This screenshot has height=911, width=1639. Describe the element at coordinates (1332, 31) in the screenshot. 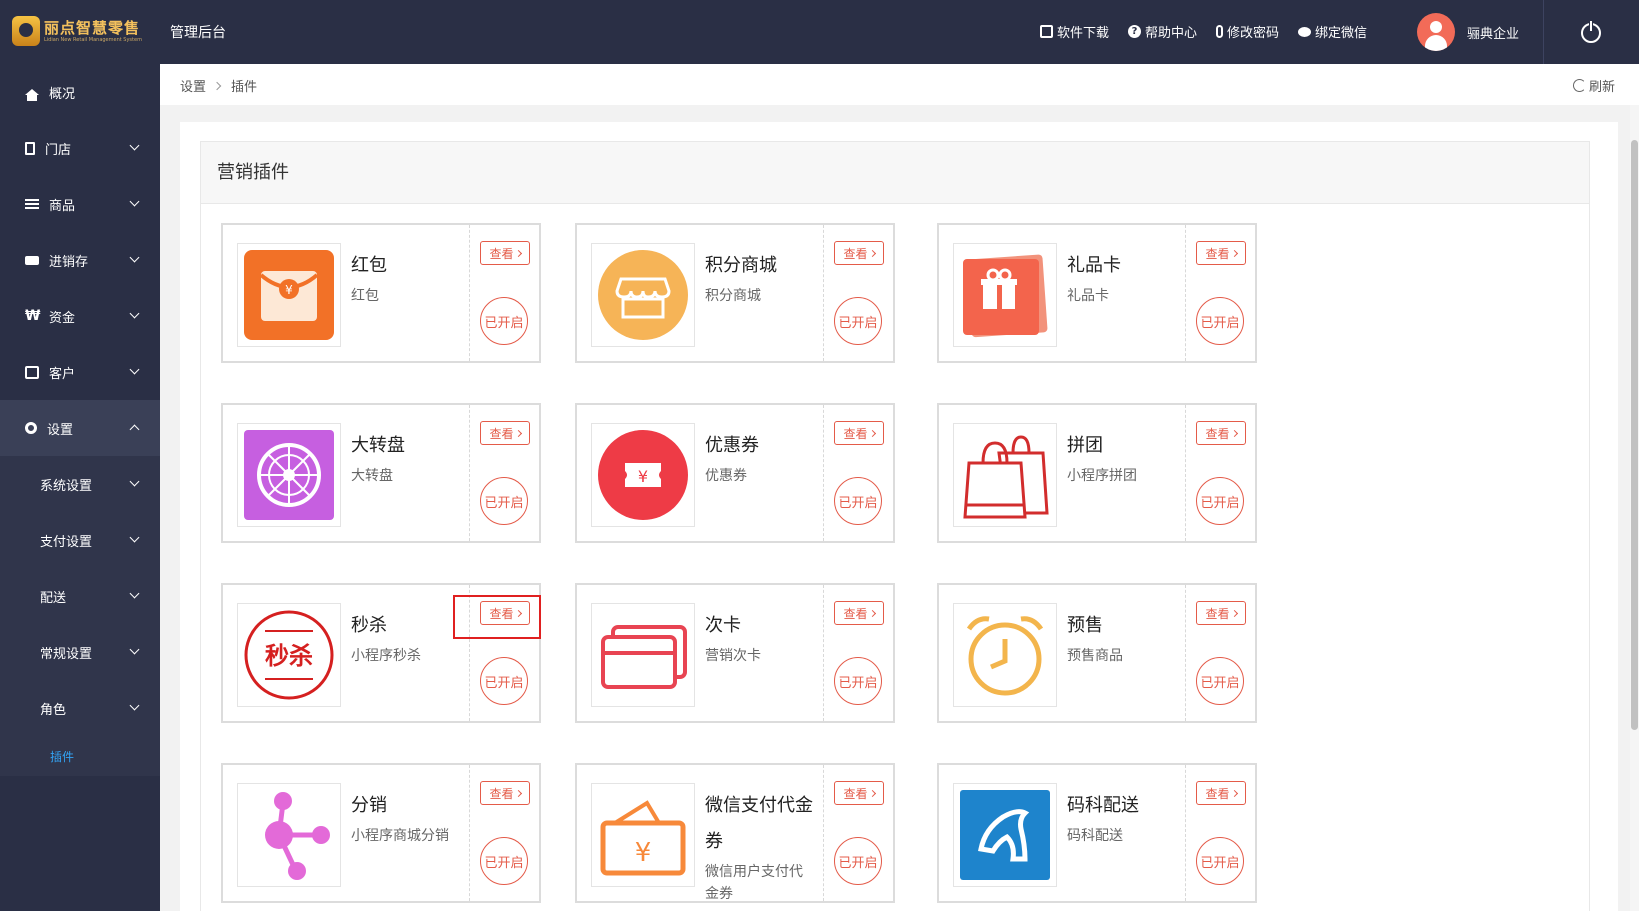

I see `bind-wechat-link: 绑定微信` at that location.